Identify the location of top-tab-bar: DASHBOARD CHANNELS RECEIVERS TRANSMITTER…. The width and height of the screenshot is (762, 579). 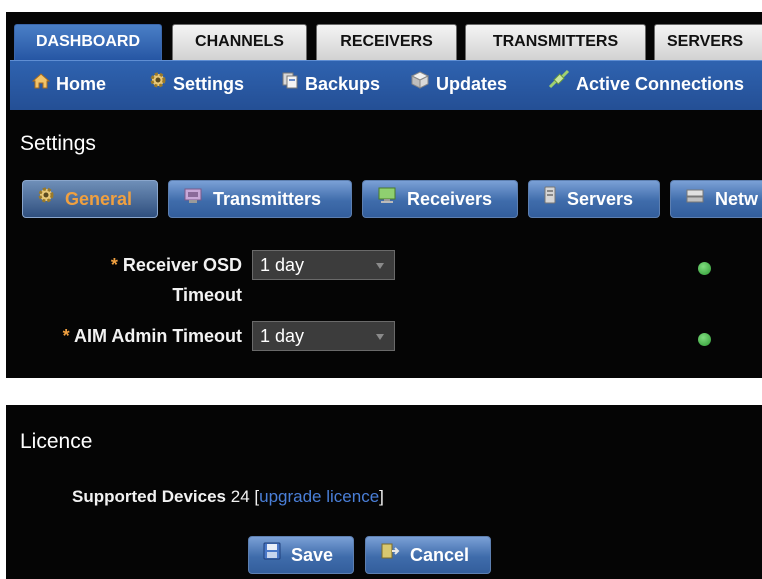
(384, 36).